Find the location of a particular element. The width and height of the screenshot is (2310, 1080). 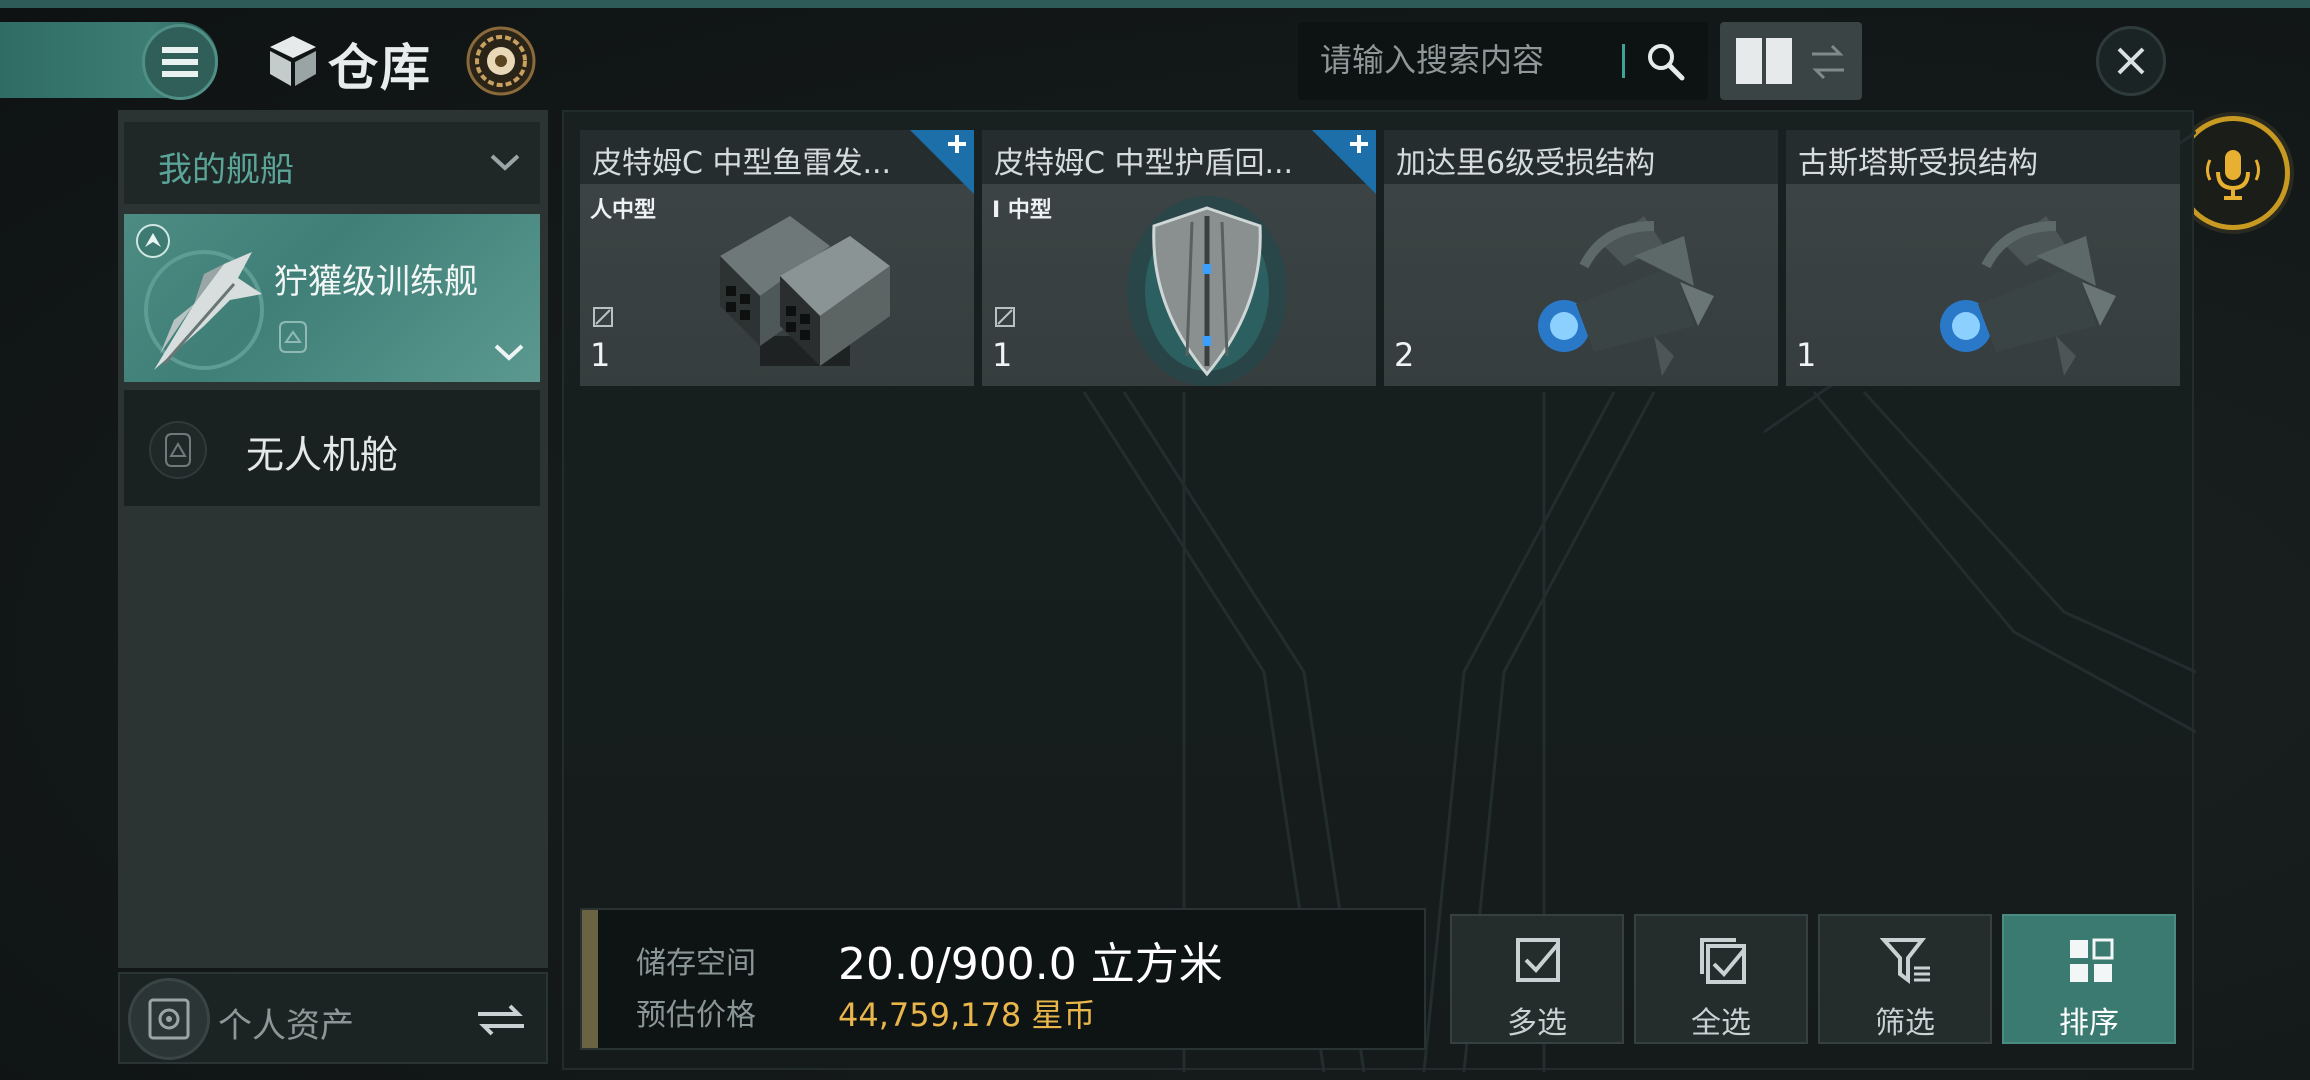

size-tag: I 中型 is located at coordinates (1022, 210).